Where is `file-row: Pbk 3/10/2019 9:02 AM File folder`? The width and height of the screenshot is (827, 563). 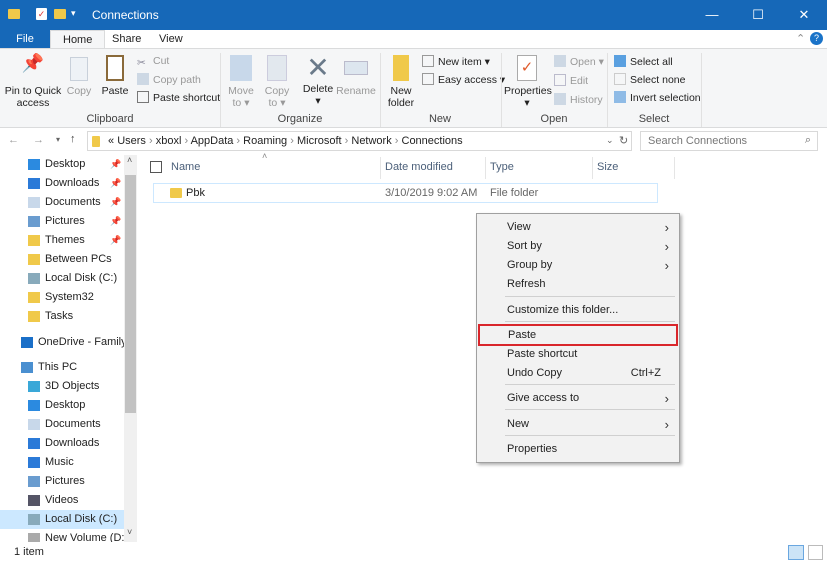 file-row: Pbk 3/10/2019 9:02 AM File folder is located at coordinates (405, 193).